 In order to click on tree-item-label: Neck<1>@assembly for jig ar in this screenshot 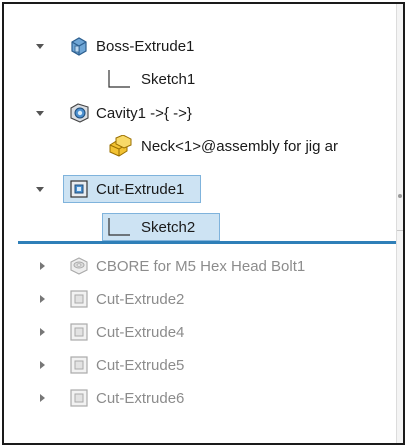, I will do `click(239, 146)`.